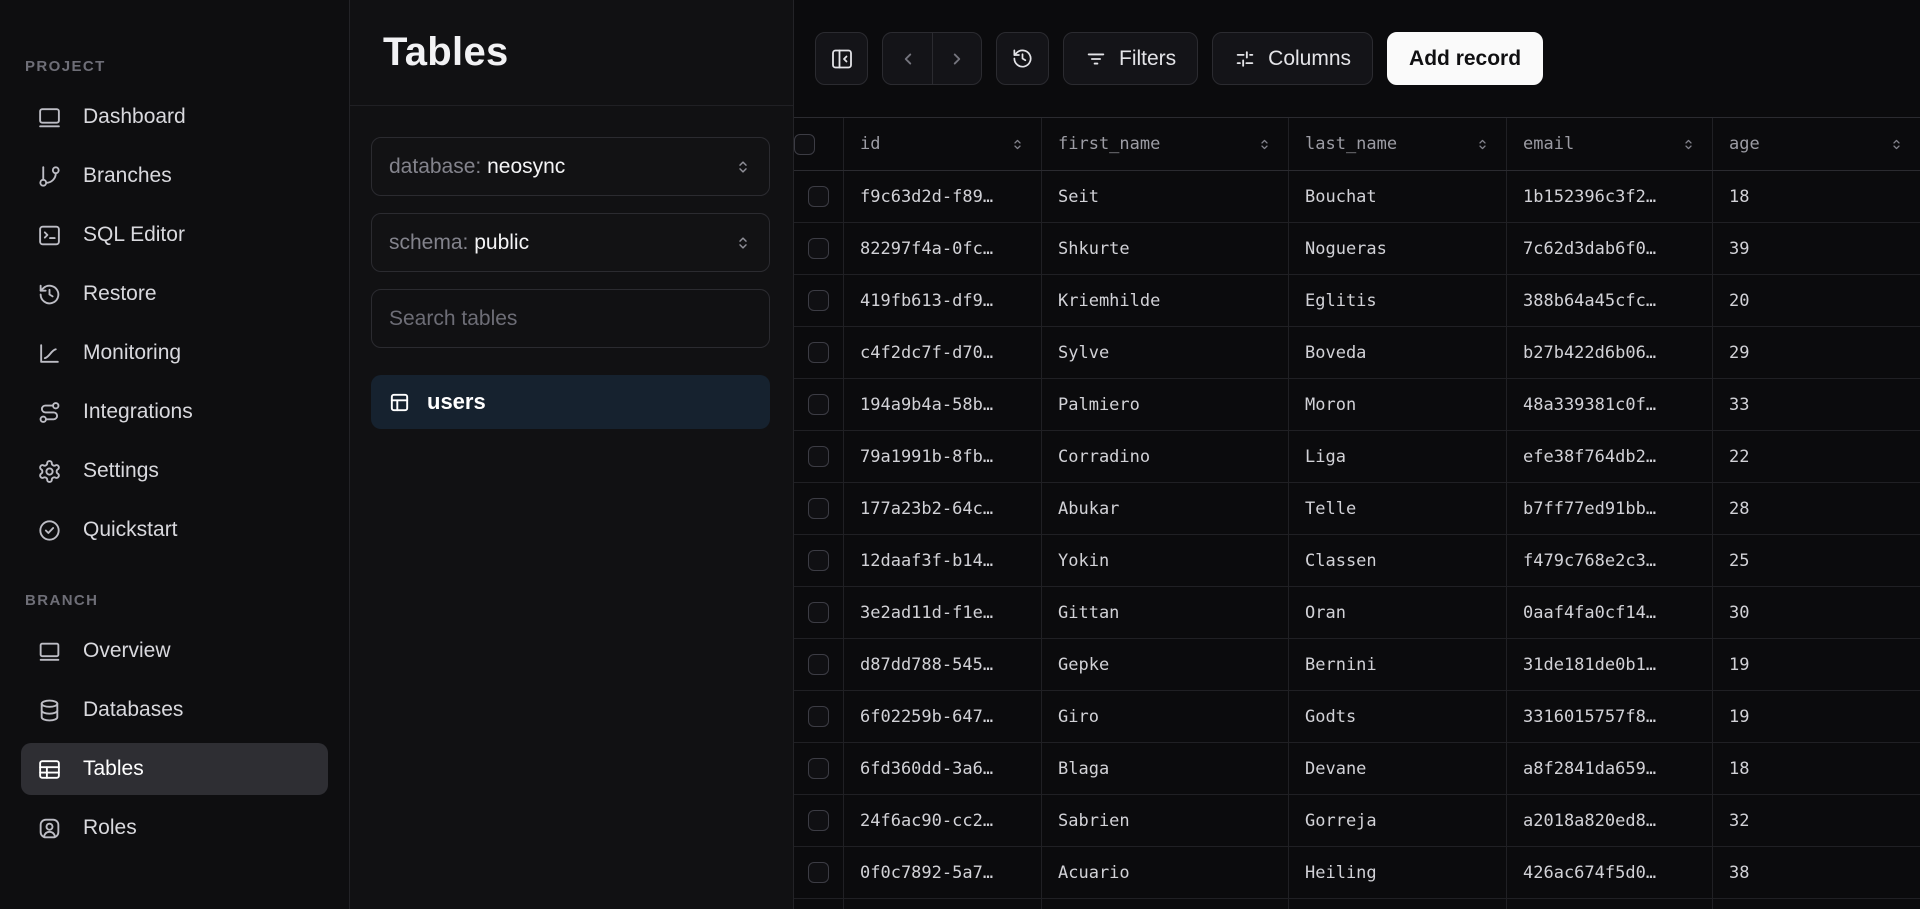 This screenshot has width=1920, height=909. Describe the element at coordinates (174, 412) in the screenshot. I see `sidebar-item-integrations: Integrations` at that location.